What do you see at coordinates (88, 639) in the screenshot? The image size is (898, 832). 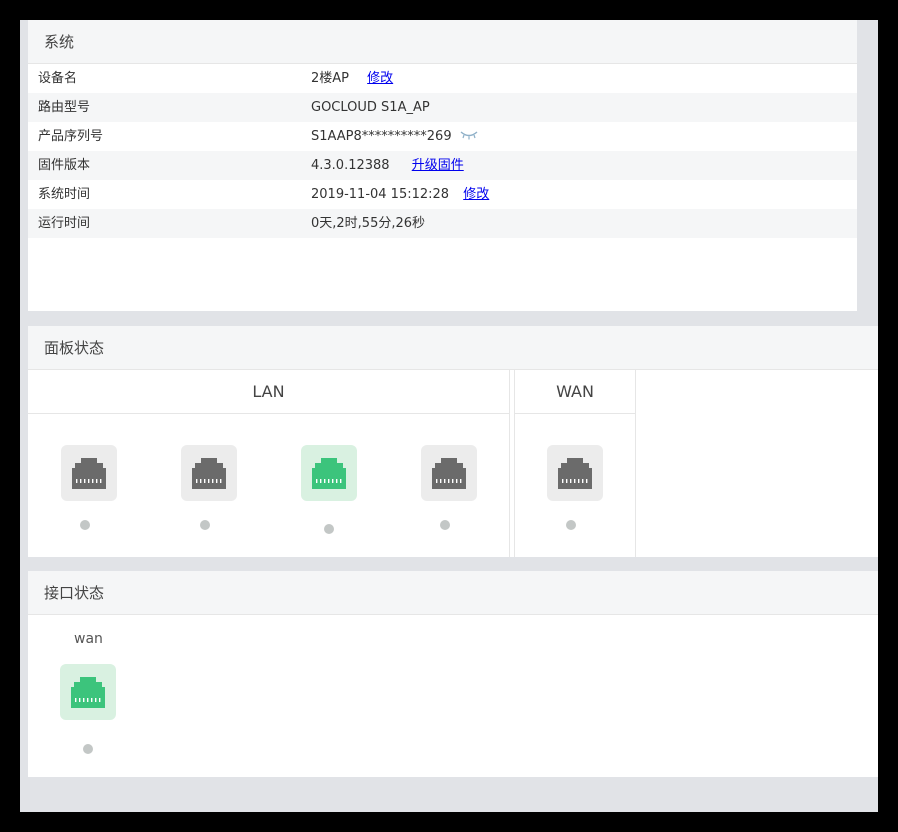 I see `interface-wan-label: wan` at bounding box center [88, 639].